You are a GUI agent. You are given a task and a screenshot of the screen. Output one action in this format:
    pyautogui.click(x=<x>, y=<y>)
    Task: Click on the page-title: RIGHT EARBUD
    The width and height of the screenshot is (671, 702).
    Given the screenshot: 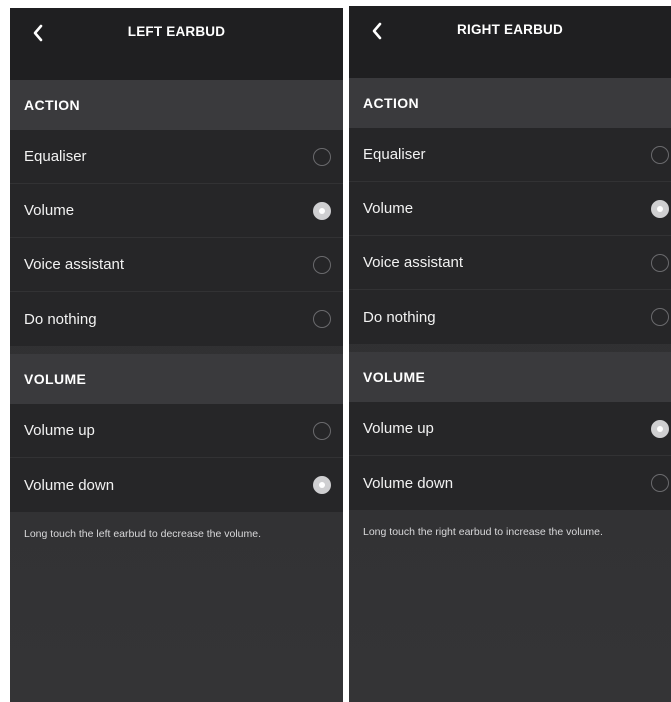 What is the action you would take?
    pyautogui.click(x=510, y=29)
    